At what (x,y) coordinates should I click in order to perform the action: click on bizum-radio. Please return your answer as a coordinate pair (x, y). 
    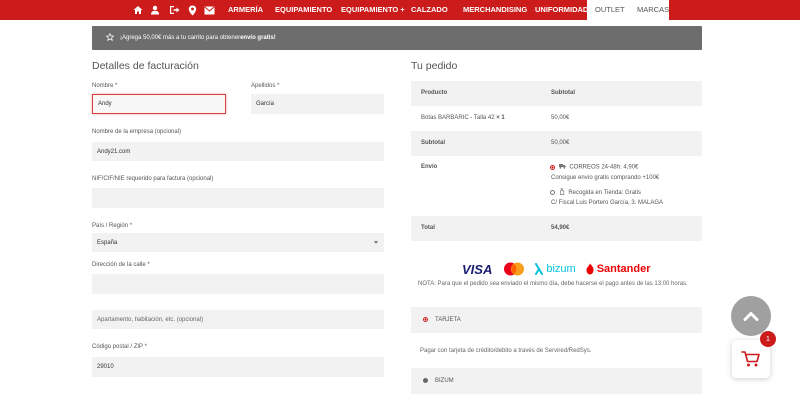
    Looking at the image, I should click on (425, 380).